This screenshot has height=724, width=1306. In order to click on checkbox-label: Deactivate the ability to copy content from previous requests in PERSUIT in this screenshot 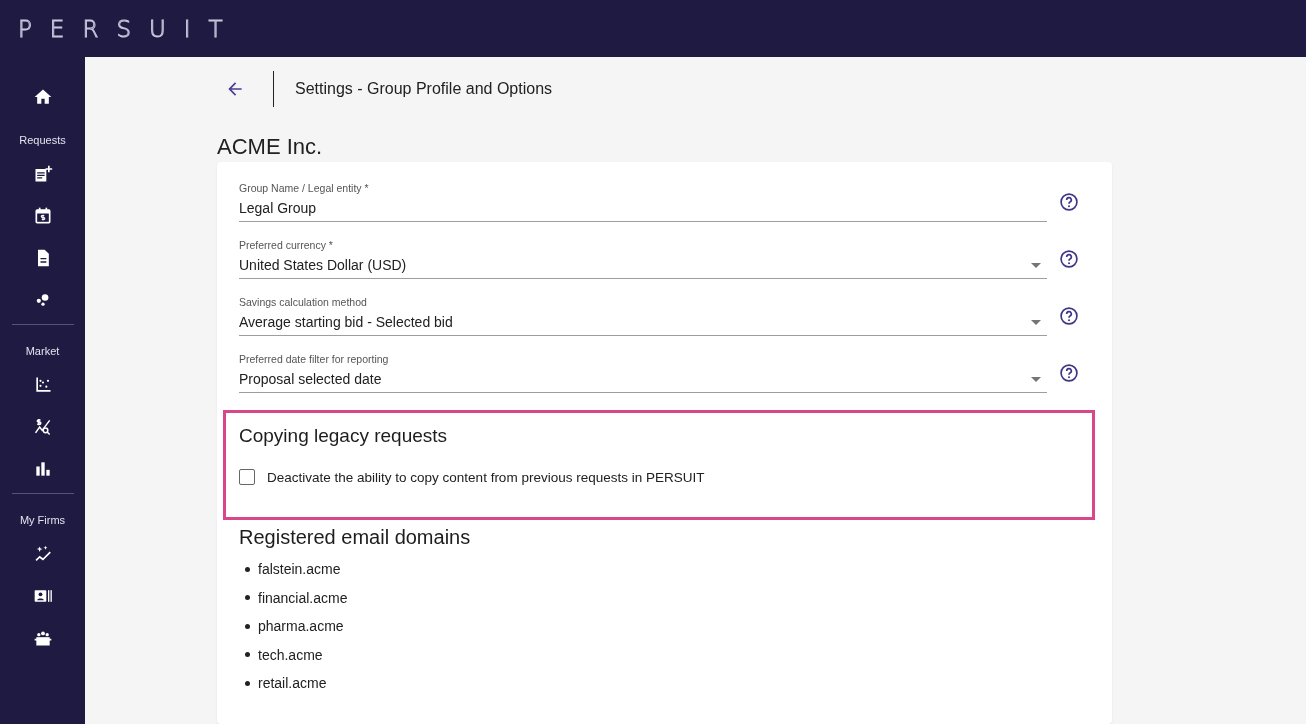, I will do `click(486, 477)`.